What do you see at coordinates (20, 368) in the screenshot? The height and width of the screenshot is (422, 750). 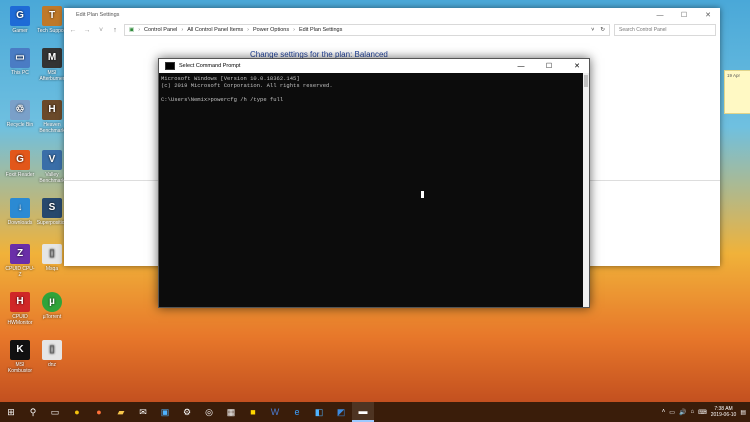 I see `desktop-icon-label: MSI Kombustor` at bounding box center [20, 368].